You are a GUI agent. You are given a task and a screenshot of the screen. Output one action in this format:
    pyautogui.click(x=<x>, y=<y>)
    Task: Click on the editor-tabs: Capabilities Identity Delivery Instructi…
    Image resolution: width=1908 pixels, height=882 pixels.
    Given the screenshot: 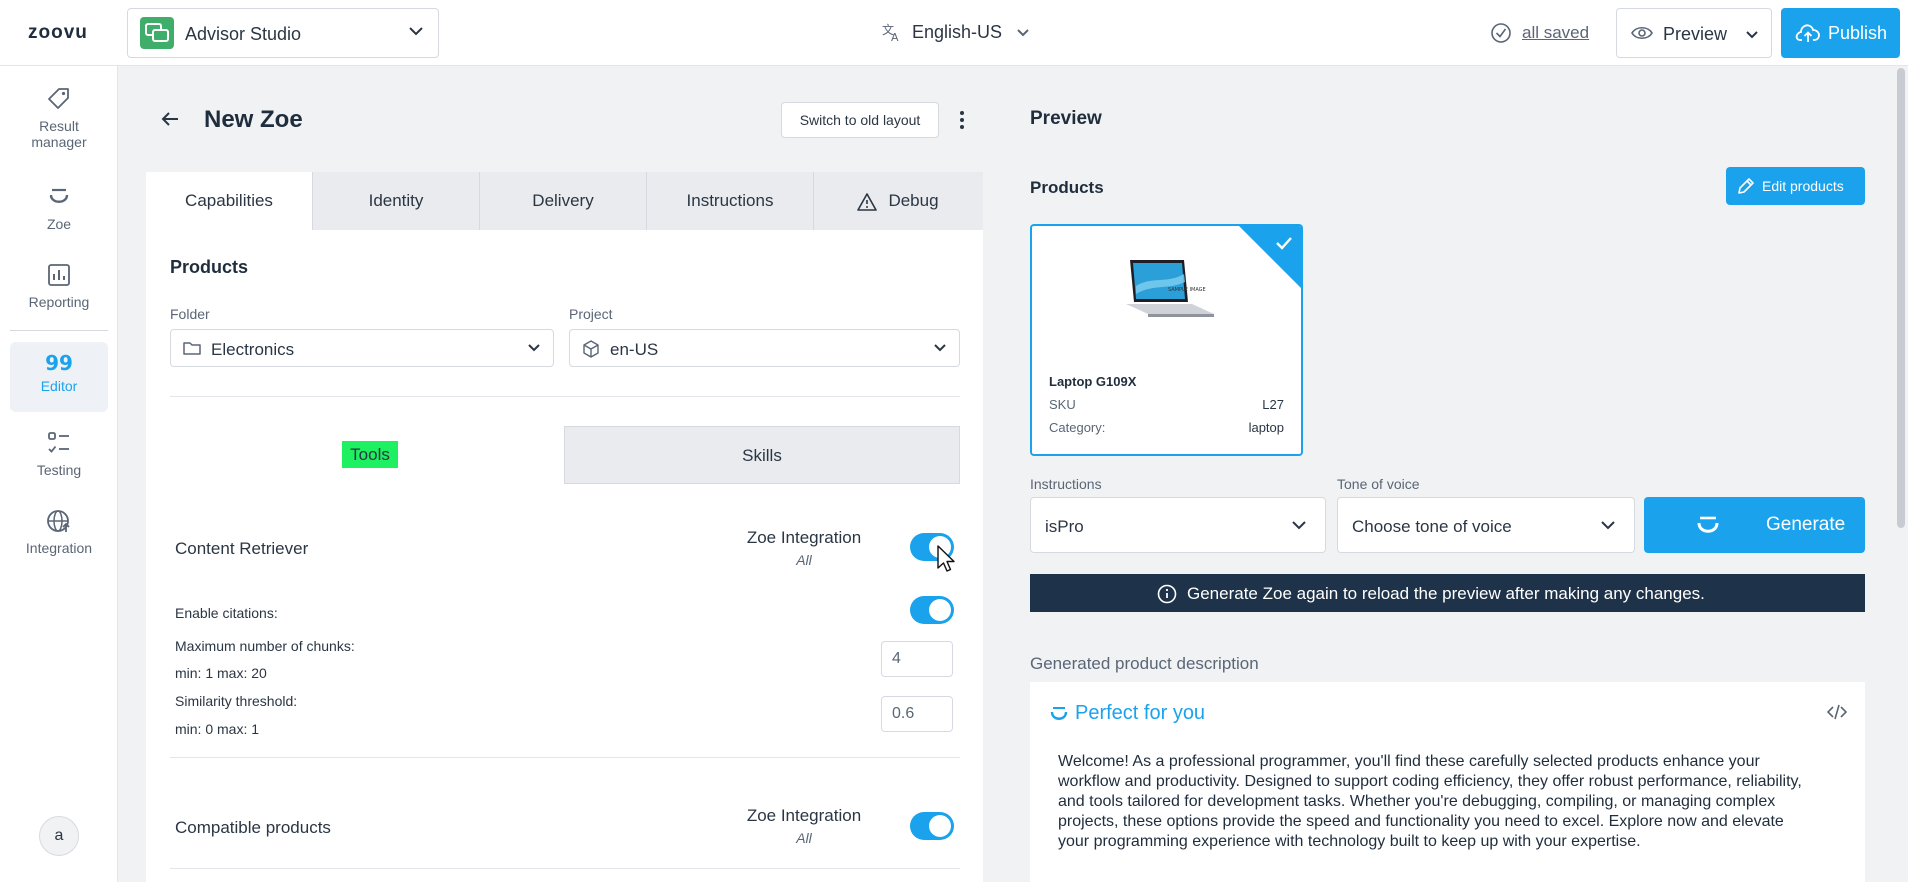 What is the action you would take?
    pyautogui.click(x=564, y=201)
    